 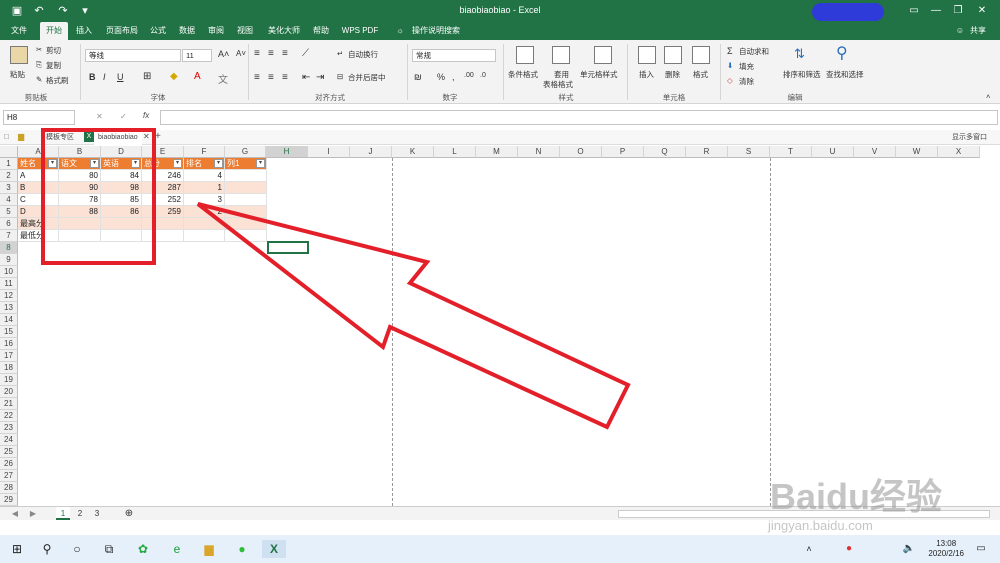 What do you see at coordinates (17, 549) in the screenshot?
I see `windows-start-icon: ⊞` at bounding box center [17, 549].